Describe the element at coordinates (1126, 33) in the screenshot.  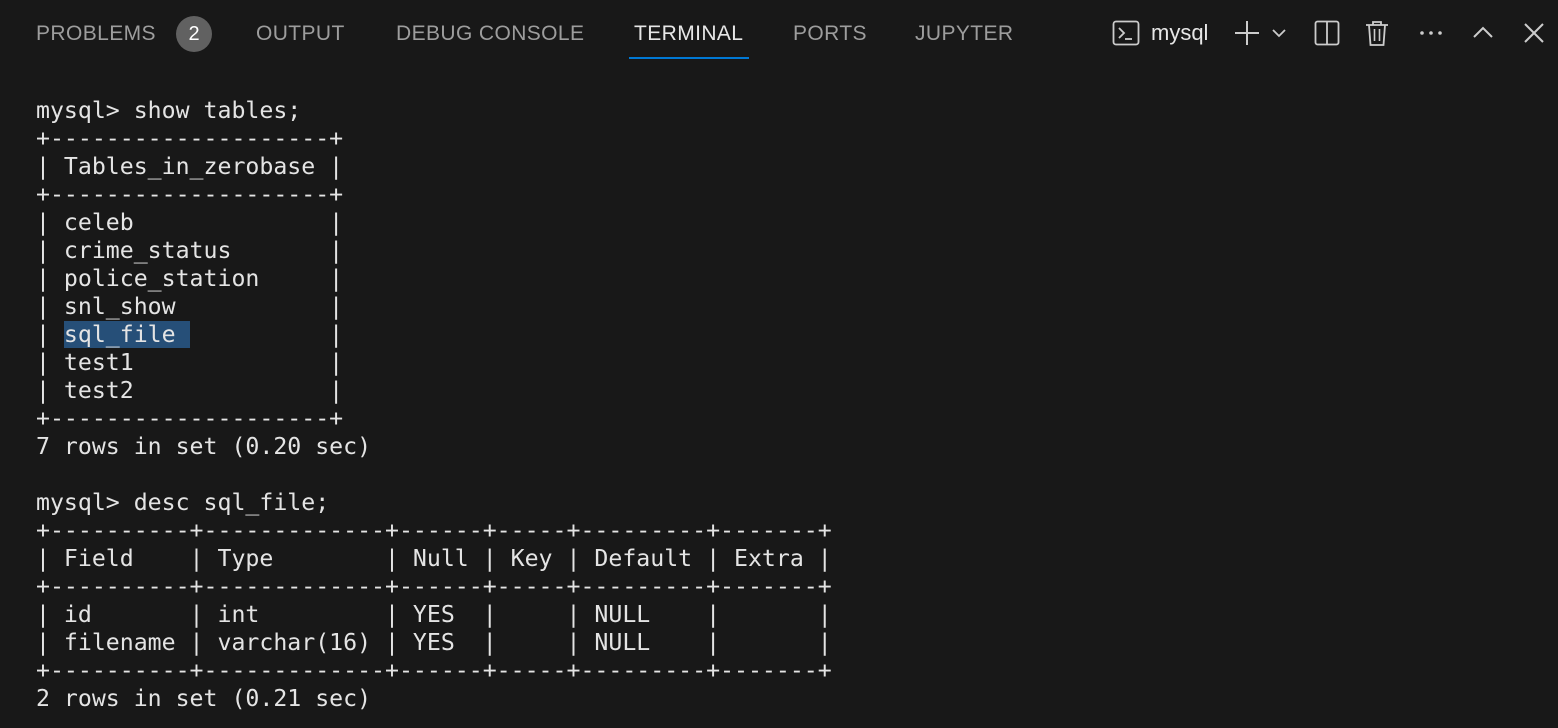
I see `terminal-icon` at that location.